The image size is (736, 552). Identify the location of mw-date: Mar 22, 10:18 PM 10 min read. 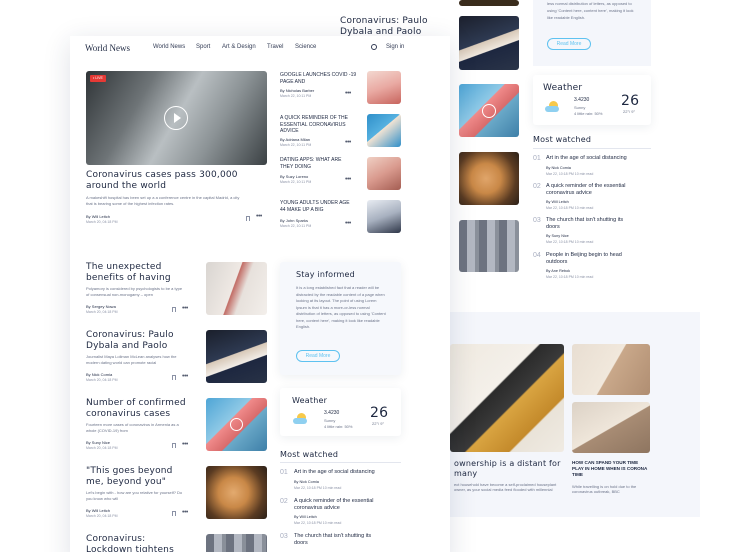
(318, 488).